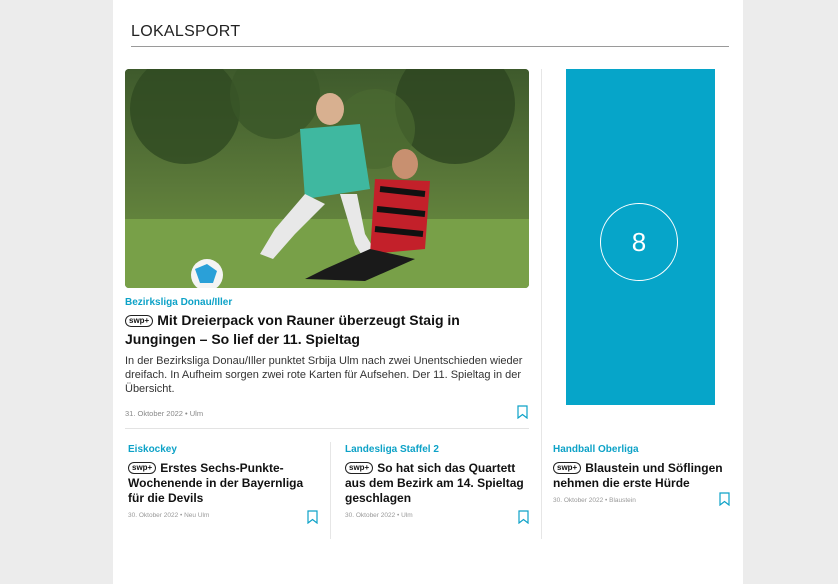 Image resolution: width=838 pixels, height=584 pixels. I want to click on card-kicker: Landesliga Staffel 2, so click(437, 450).